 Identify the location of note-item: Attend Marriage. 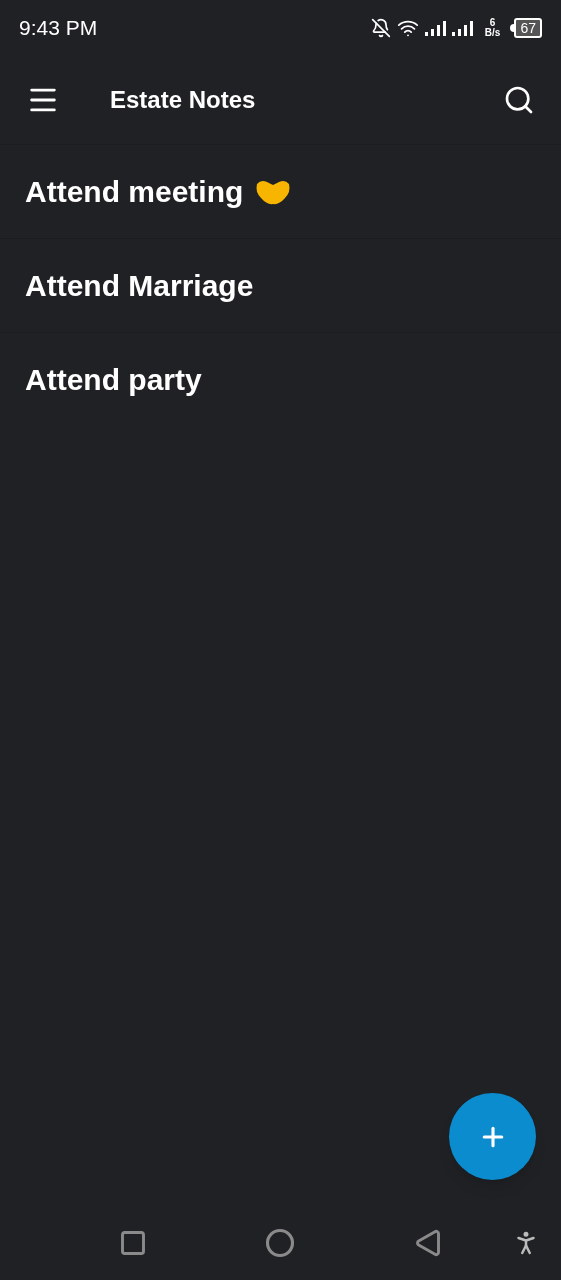
(280, 285).